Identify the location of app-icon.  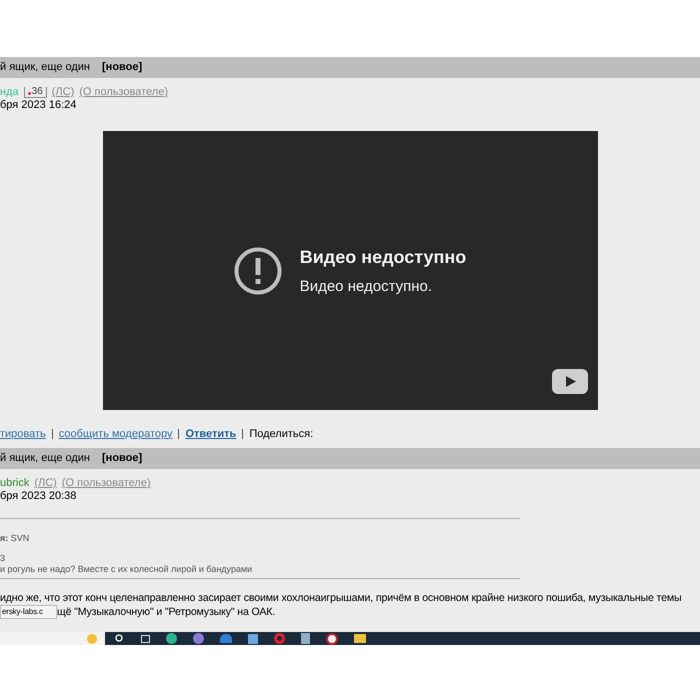
(198, 638).